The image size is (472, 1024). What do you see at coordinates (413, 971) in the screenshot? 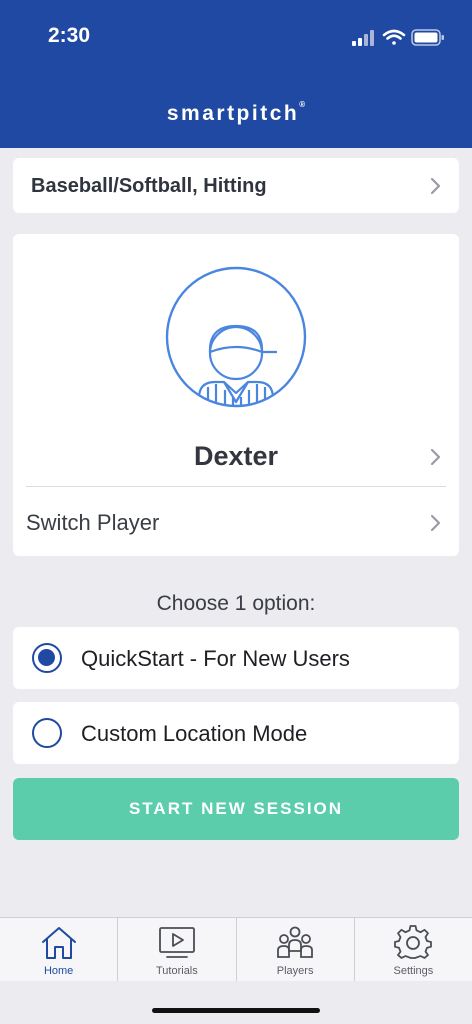
I see `tab-label: Settings` at bounding box center [413, 971].